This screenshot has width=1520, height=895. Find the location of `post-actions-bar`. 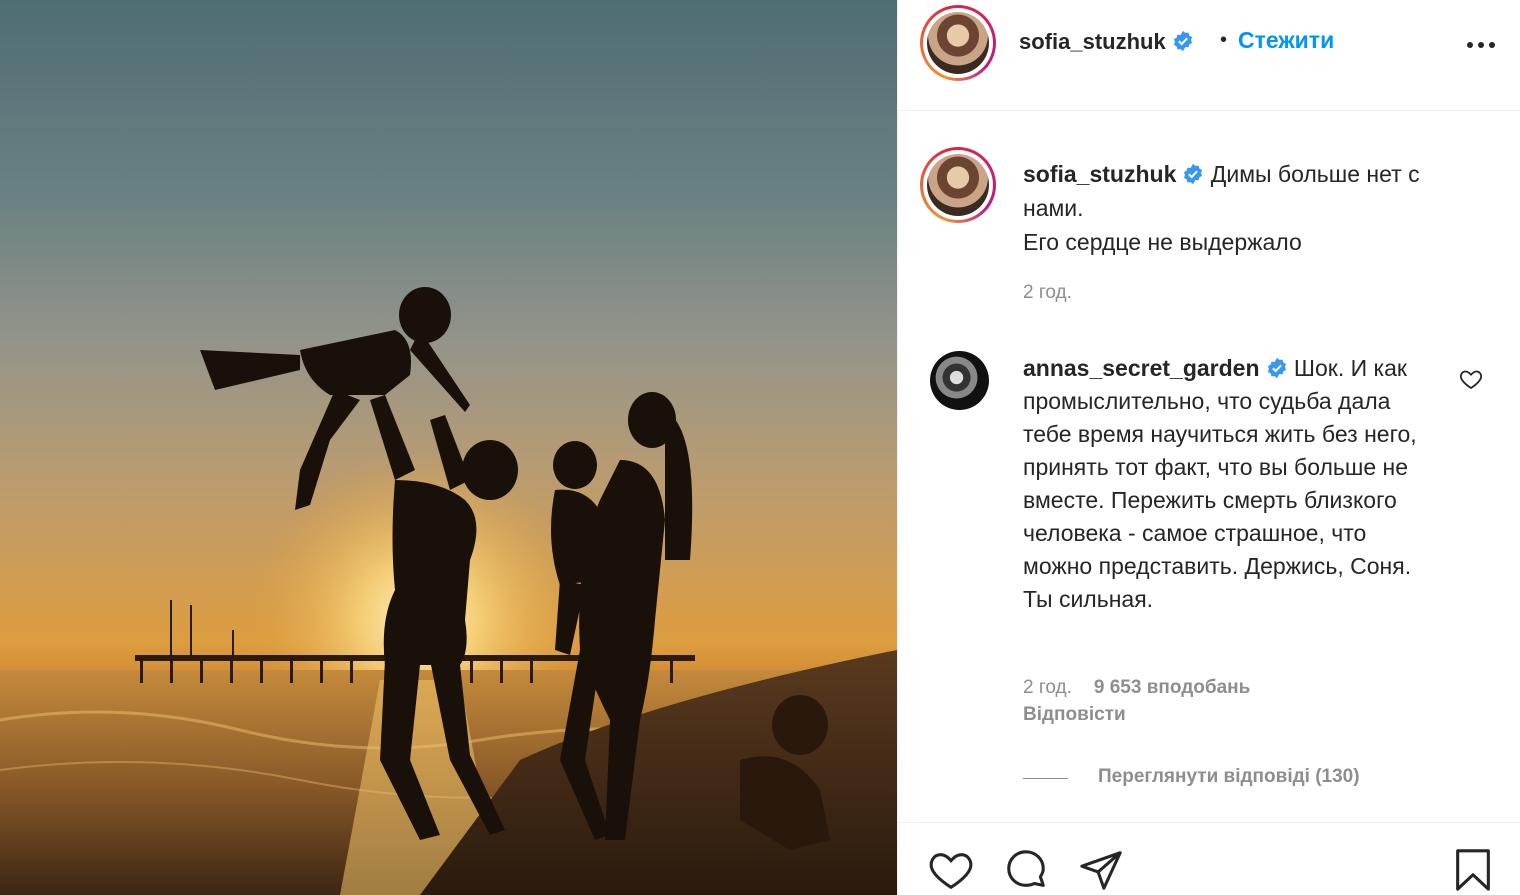

post-actions-bar is located at coordinates (1209, 858).